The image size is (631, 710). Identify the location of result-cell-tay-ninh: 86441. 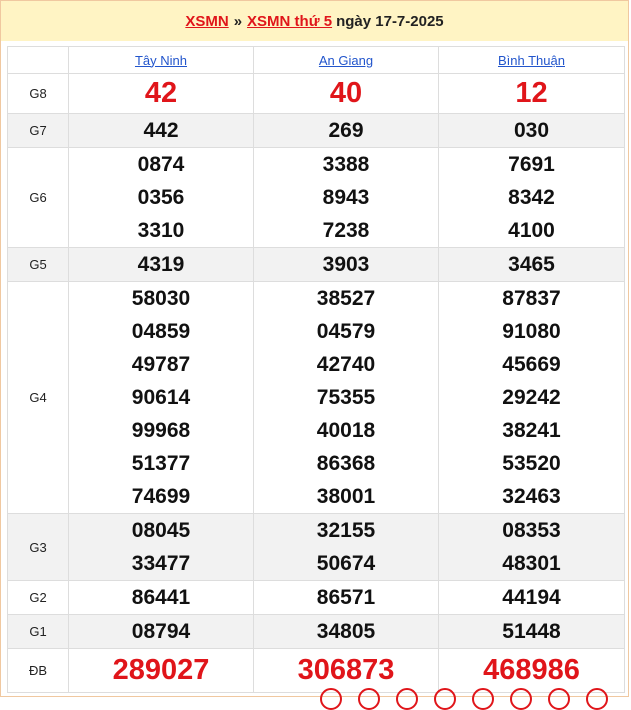
(161, 597).